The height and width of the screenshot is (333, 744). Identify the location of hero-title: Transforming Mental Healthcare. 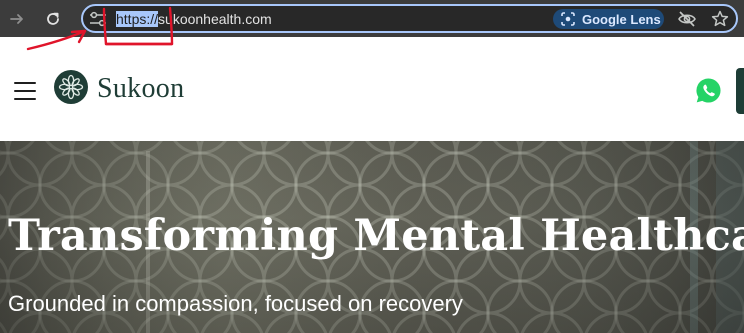
(376, 236).